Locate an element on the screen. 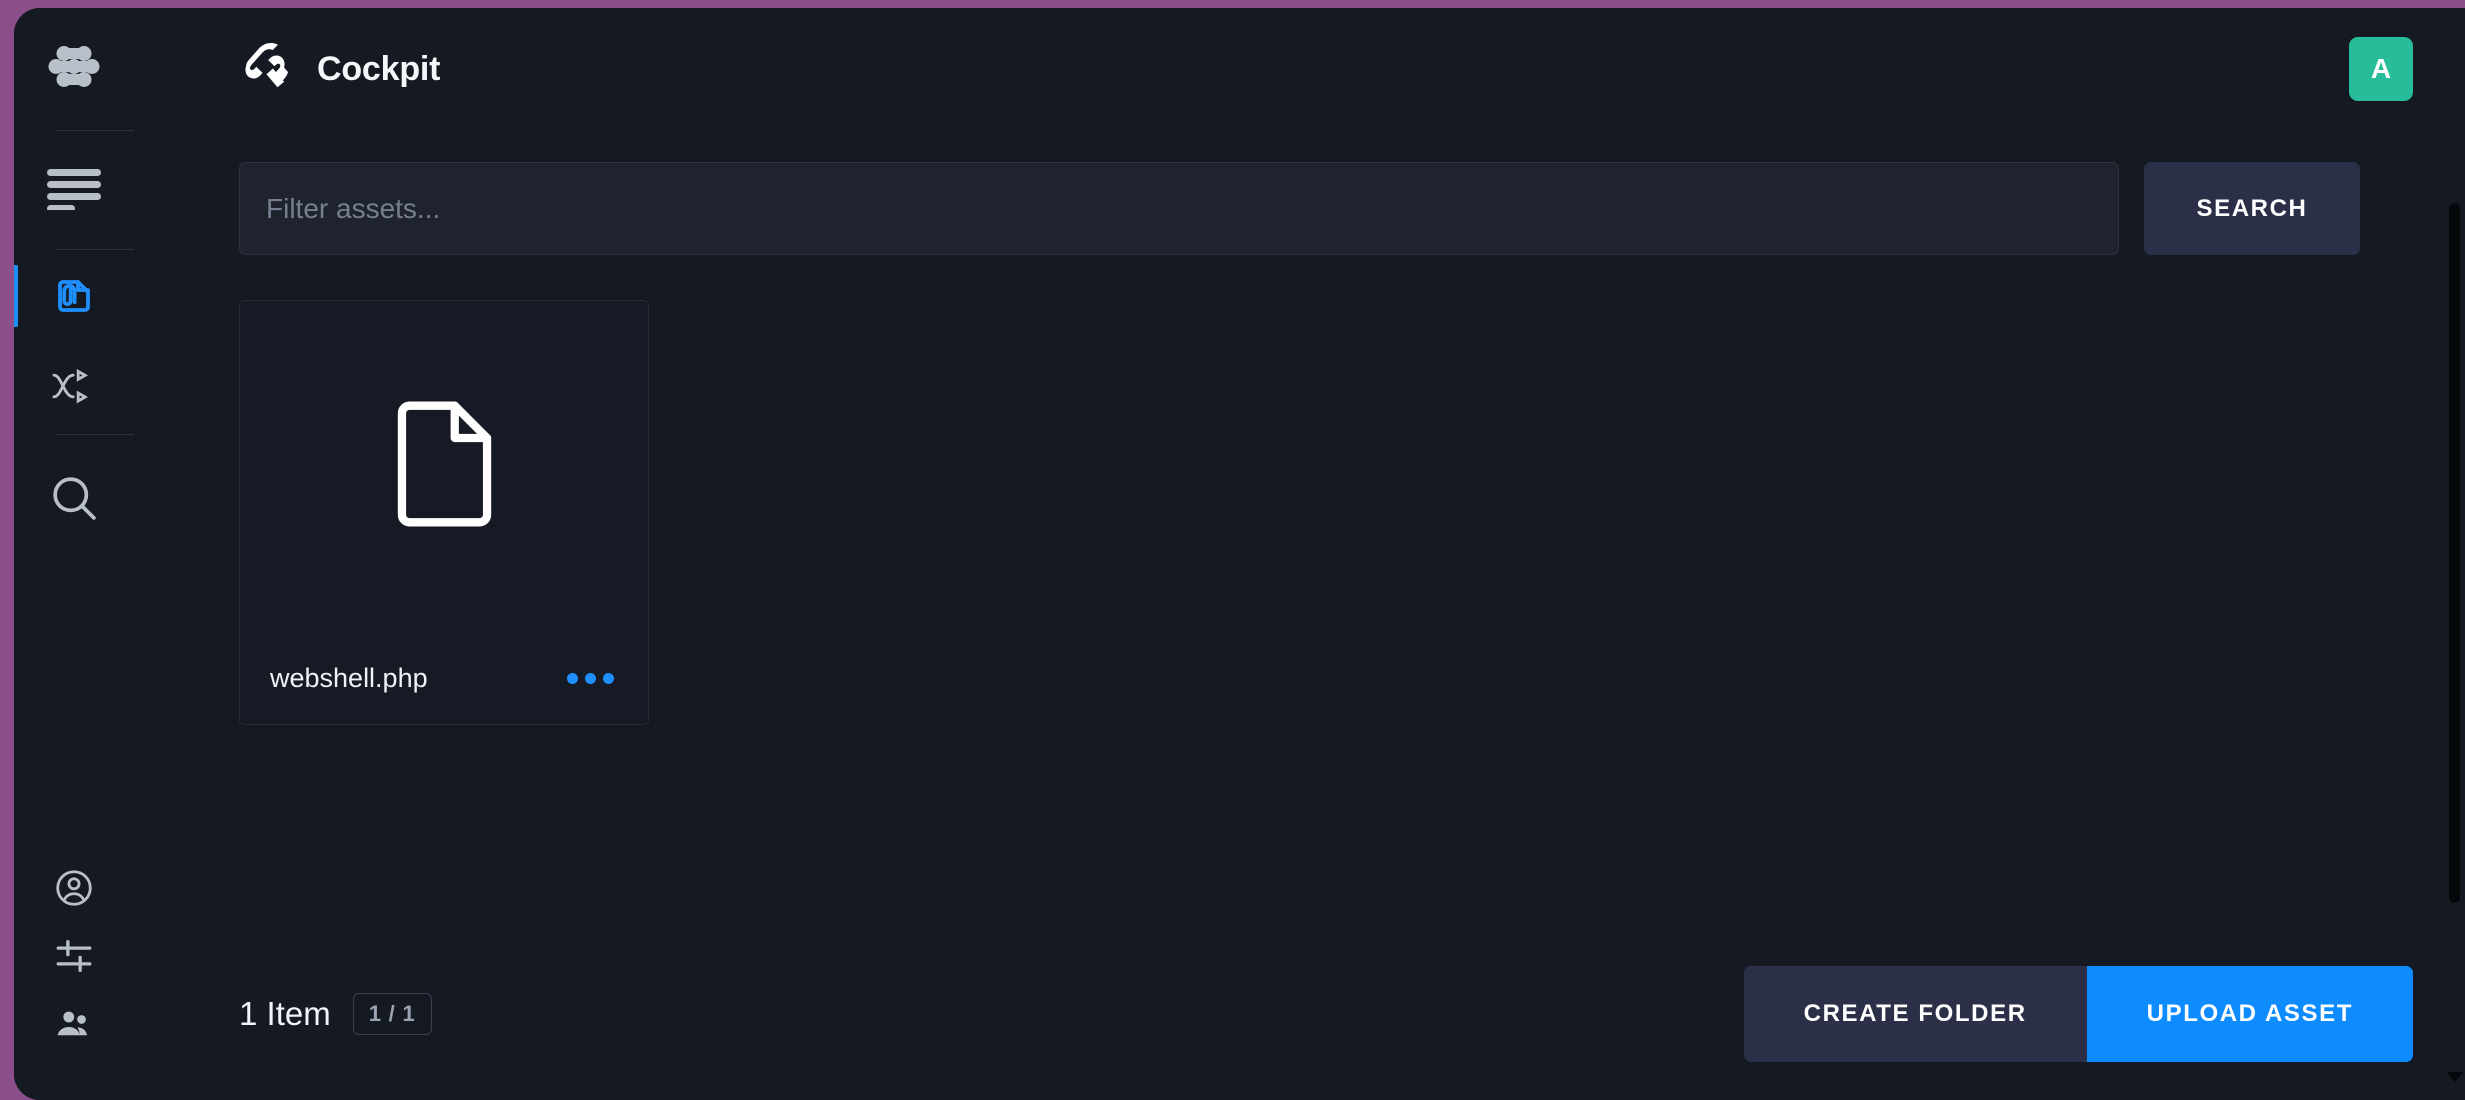 Image resolution: width=2465 pixels, height=1100 pixels. avatar-initial: A is located at coordinates (2381, 68).